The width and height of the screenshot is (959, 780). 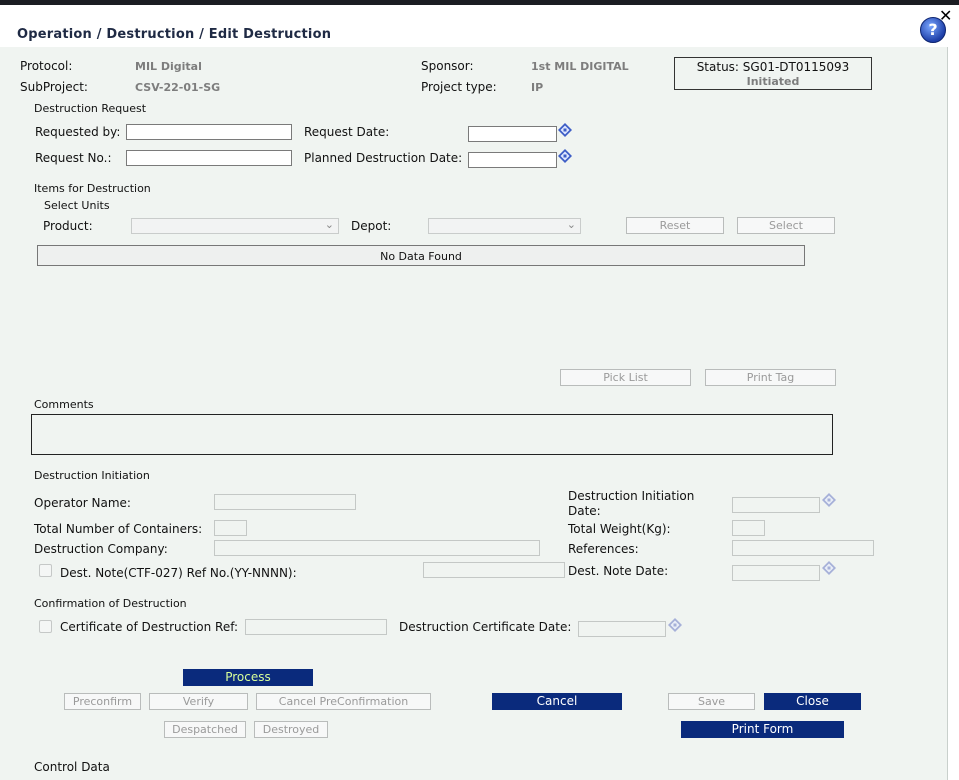 I want to click on reset-button: Reset, so click(x=675, y=225).